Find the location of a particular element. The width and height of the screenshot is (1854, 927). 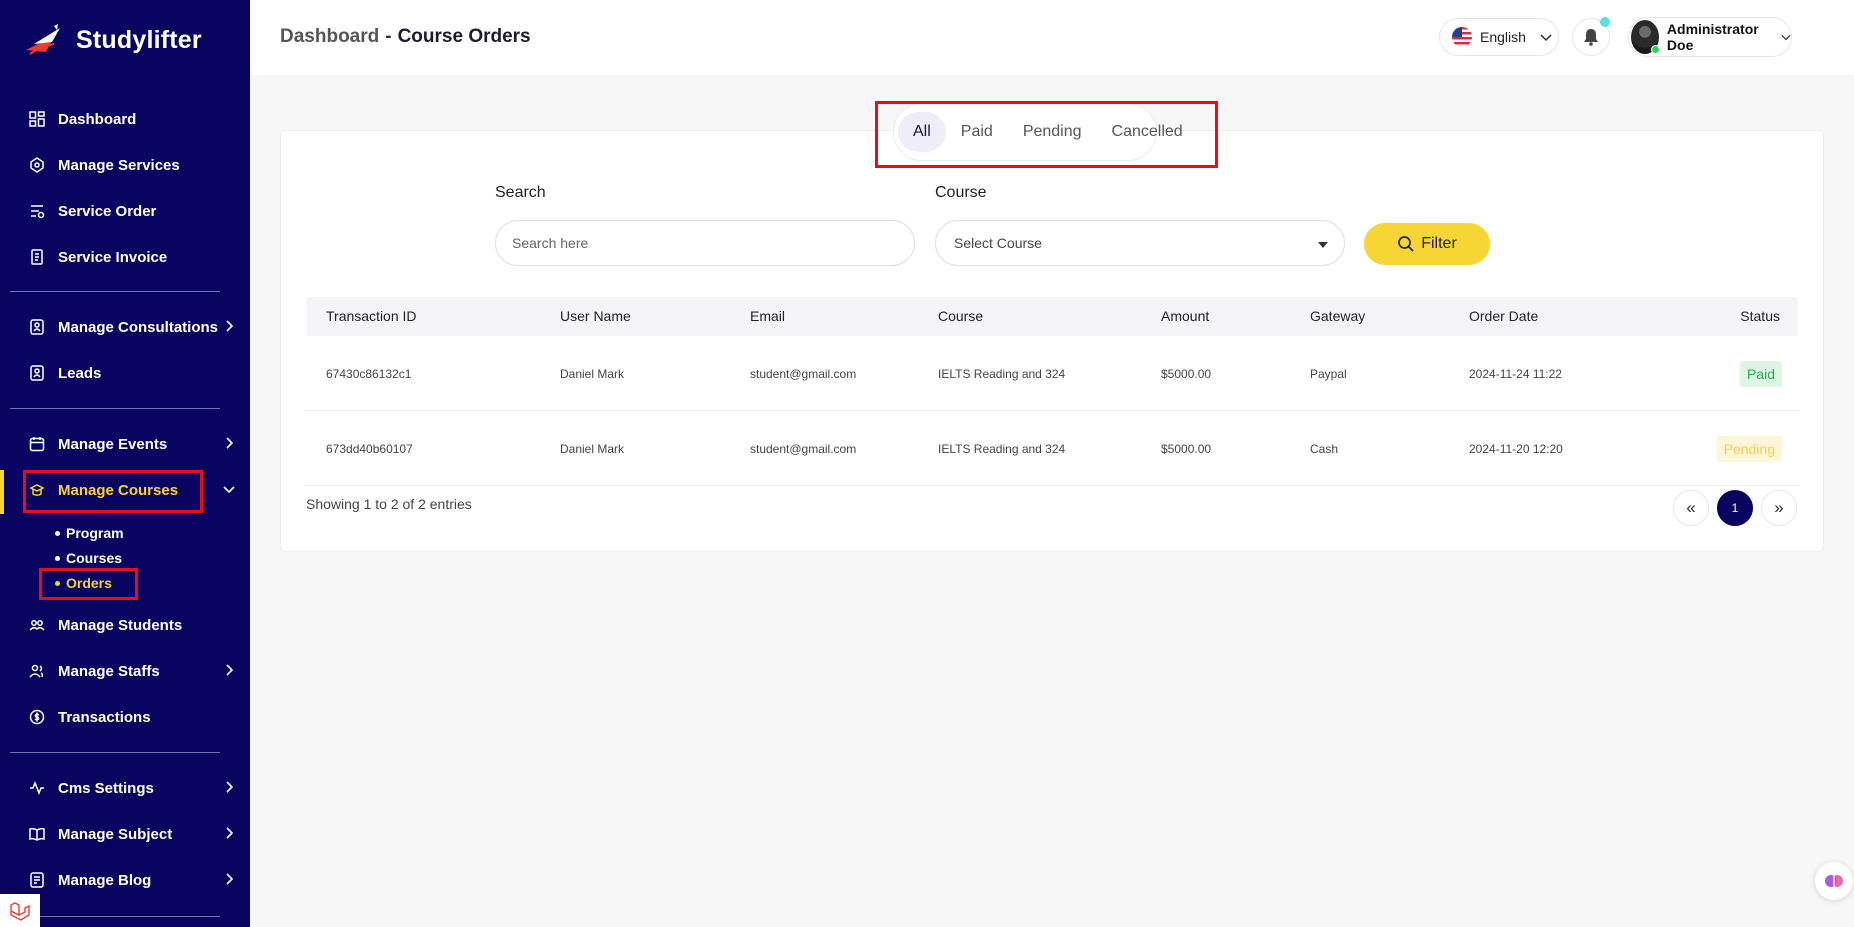

avatar is located at coordinates (1645, 37).